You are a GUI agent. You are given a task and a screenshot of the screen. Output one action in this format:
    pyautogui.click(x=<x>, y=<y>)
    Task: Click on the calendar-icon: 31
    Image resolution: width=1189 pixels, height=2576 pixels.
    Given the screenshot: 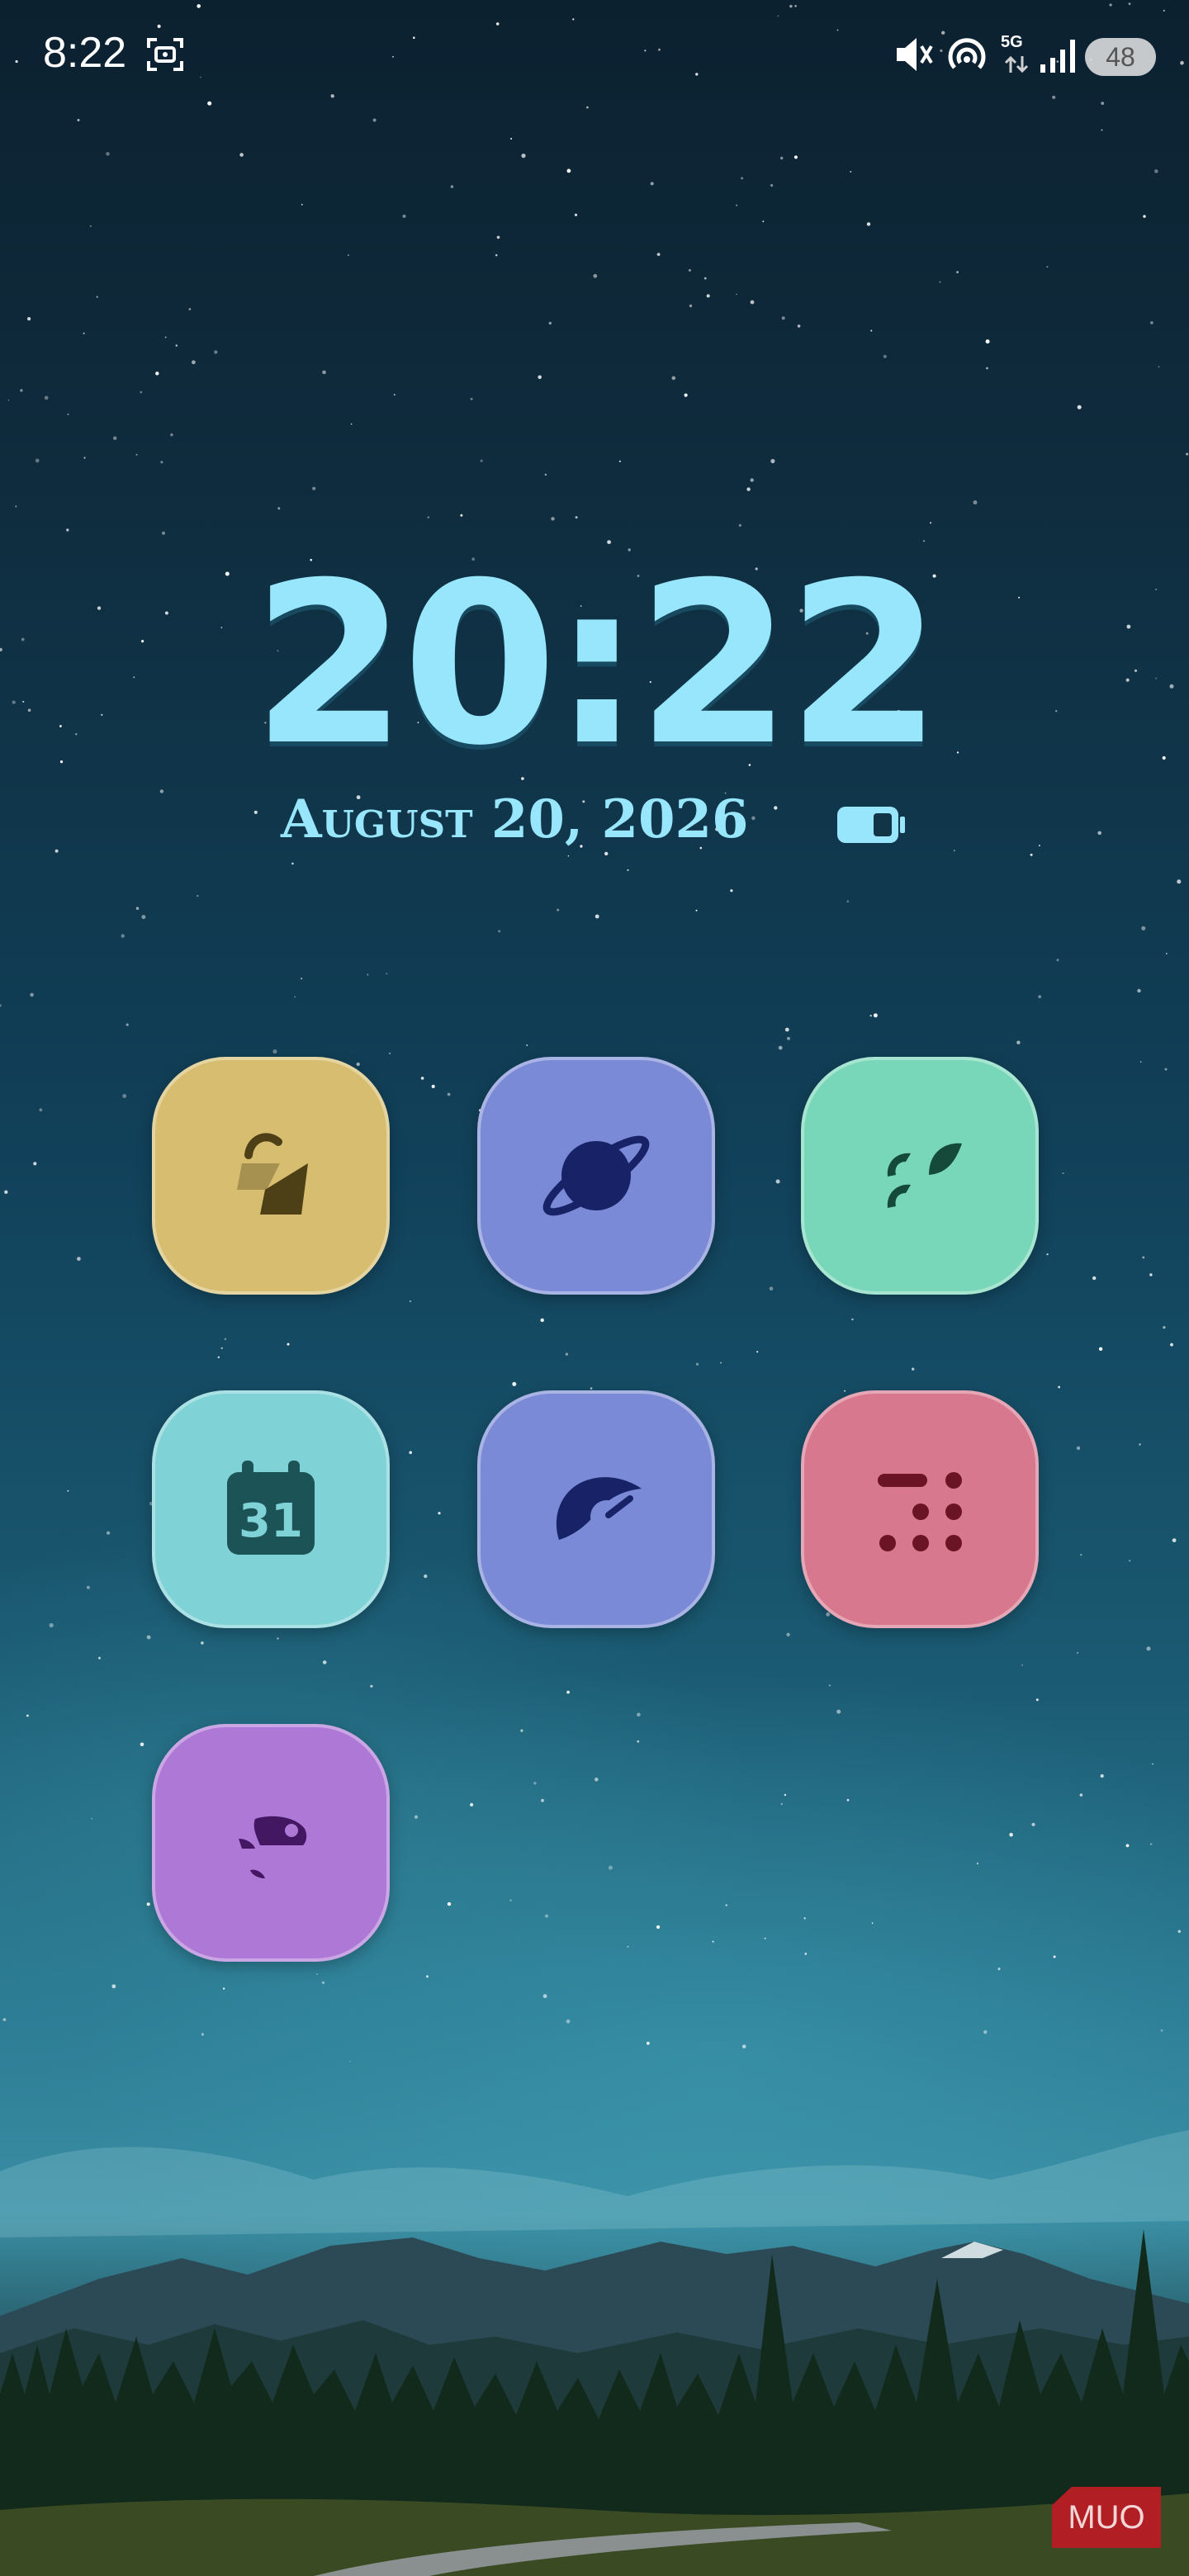 What is the action you would take?
    pyautogui.click(x=271, y=1508)
    